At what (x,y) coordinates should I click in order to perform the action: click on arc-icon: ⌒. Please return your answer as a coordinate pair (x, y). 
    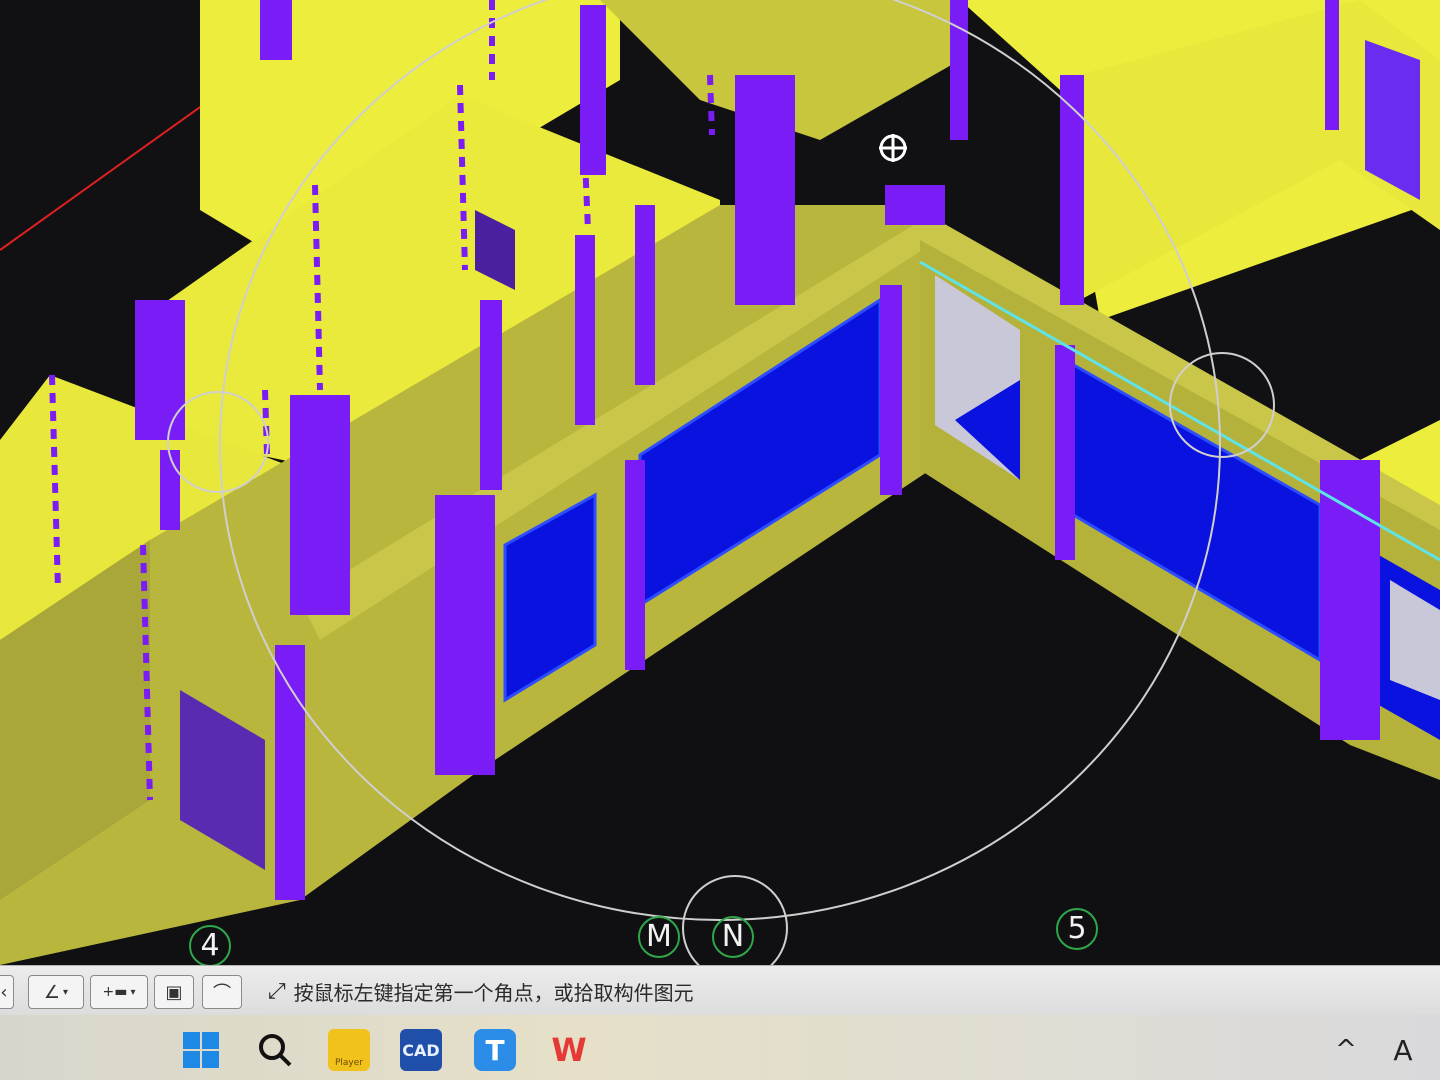
    Looking at the image, I should click on (222, 993).